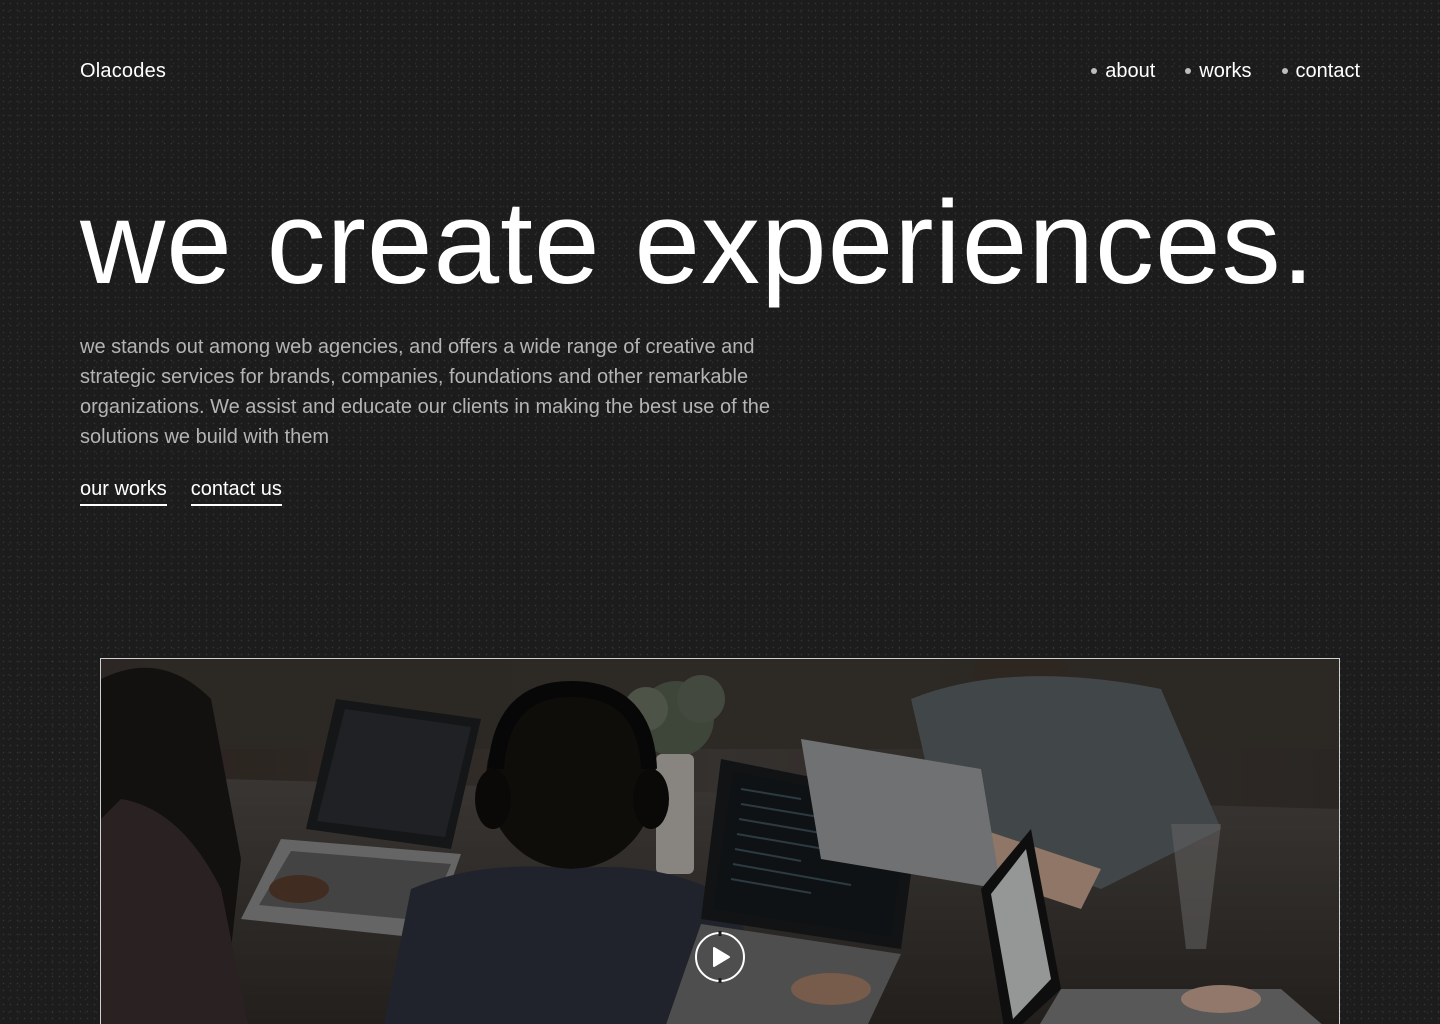  What do you see at coordinates (1130, 70) in the screenshot?
I see `nav-item-label: about` at bounding box center [1130, 70].